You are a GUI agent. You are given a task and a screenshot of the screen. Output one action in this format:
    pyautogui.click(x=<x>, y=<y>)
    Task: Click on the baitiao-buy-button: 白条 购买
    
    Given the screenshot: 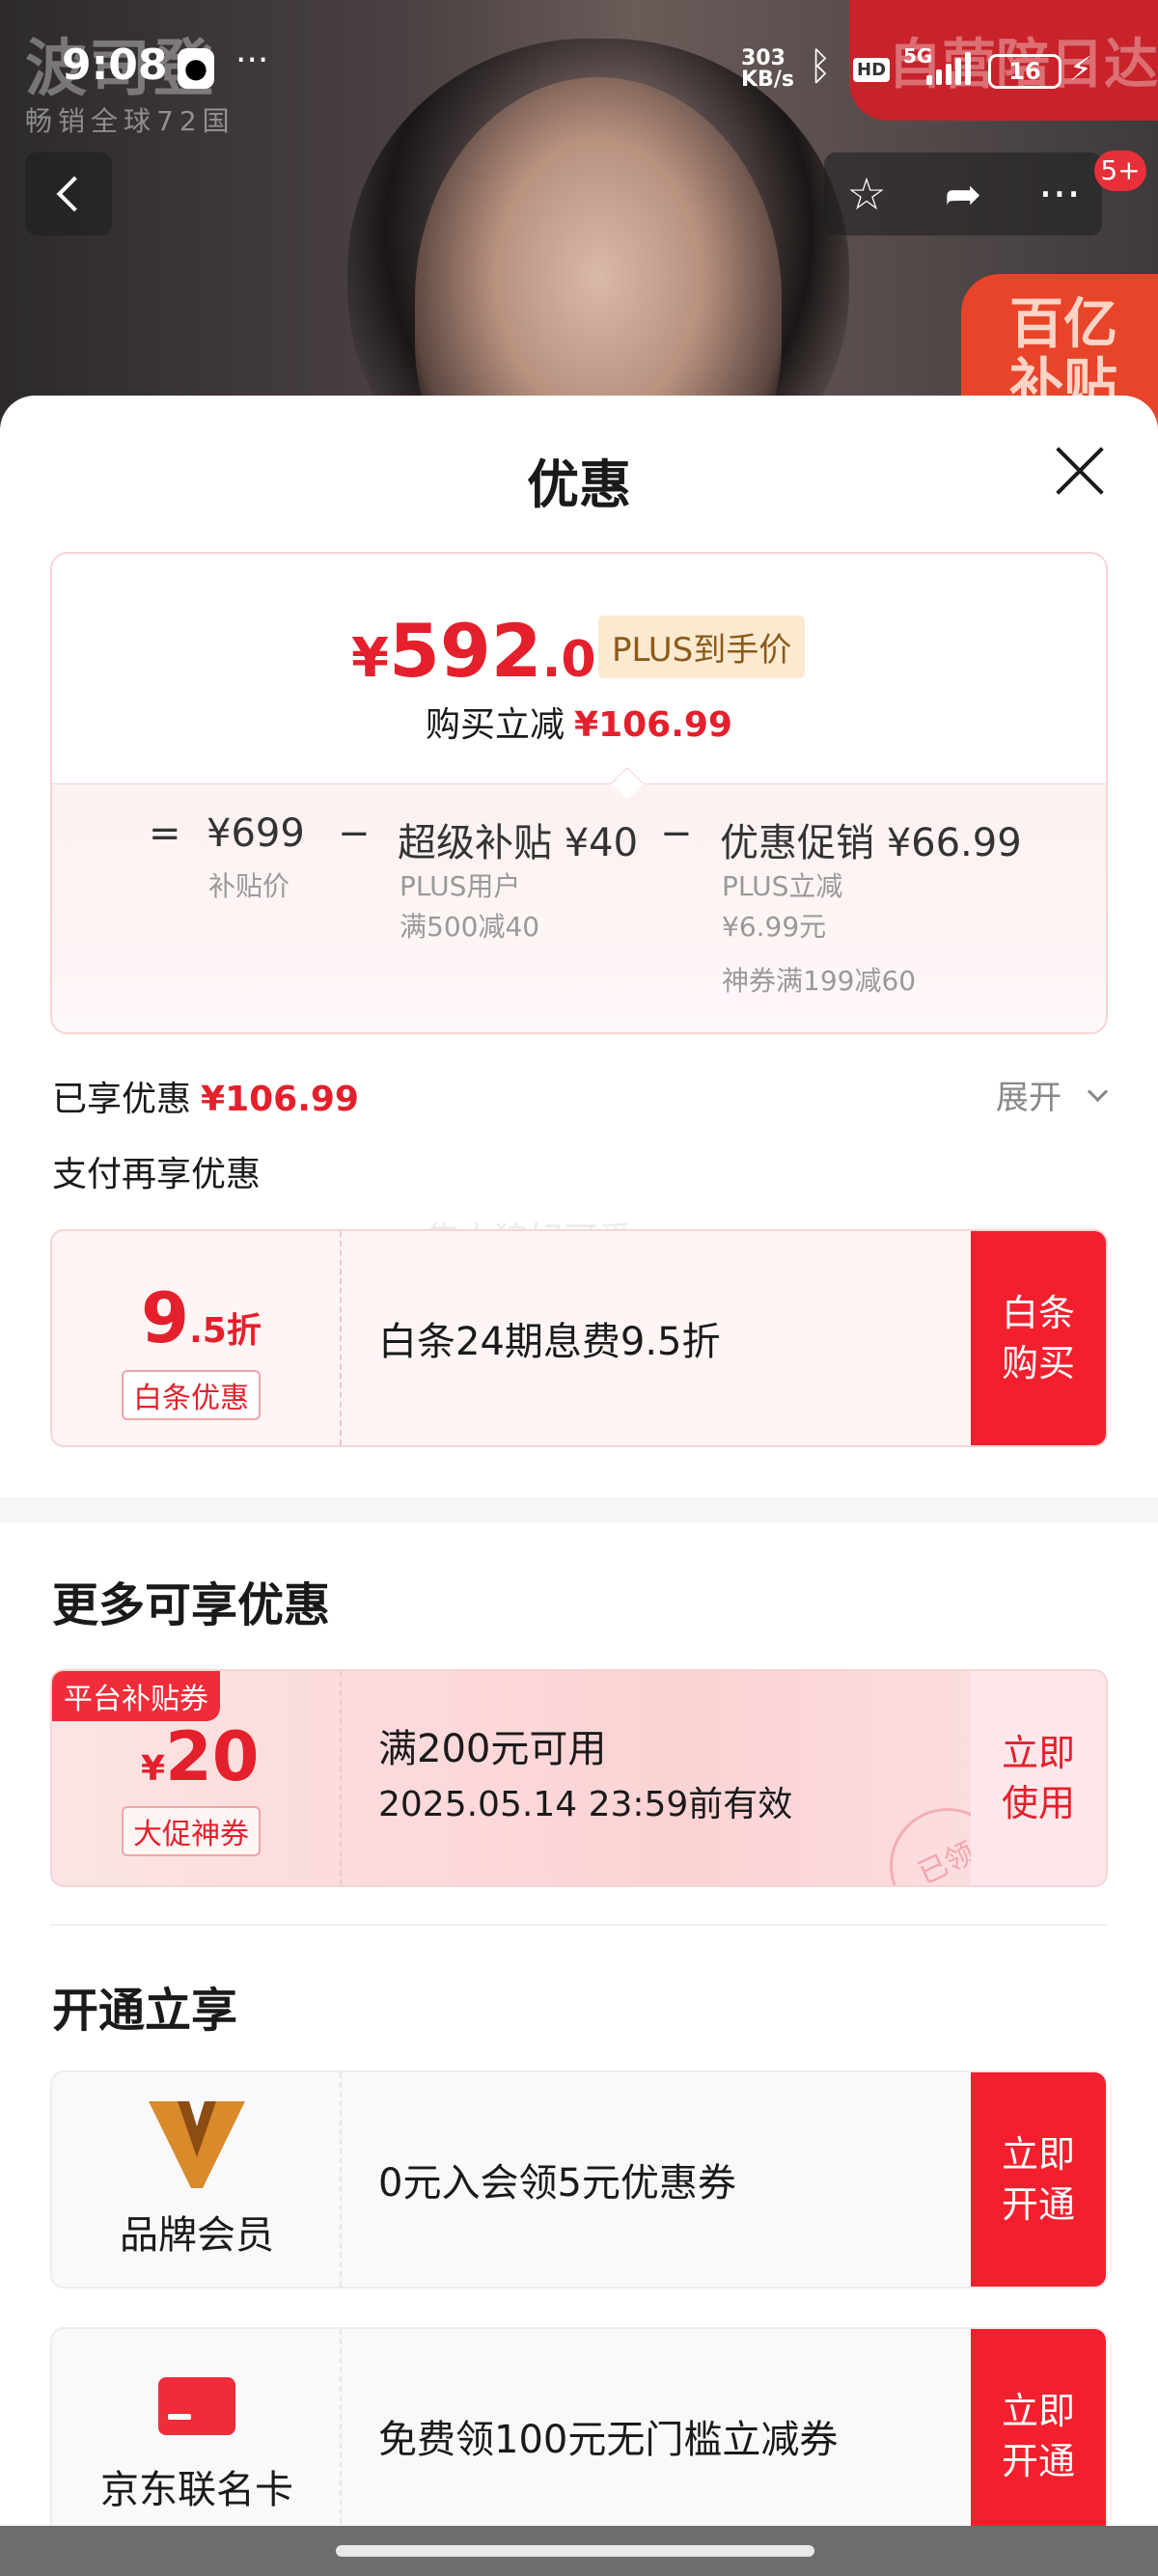 What is the action you would take?
    pyautogui.click(x=1038, y=1338)
    